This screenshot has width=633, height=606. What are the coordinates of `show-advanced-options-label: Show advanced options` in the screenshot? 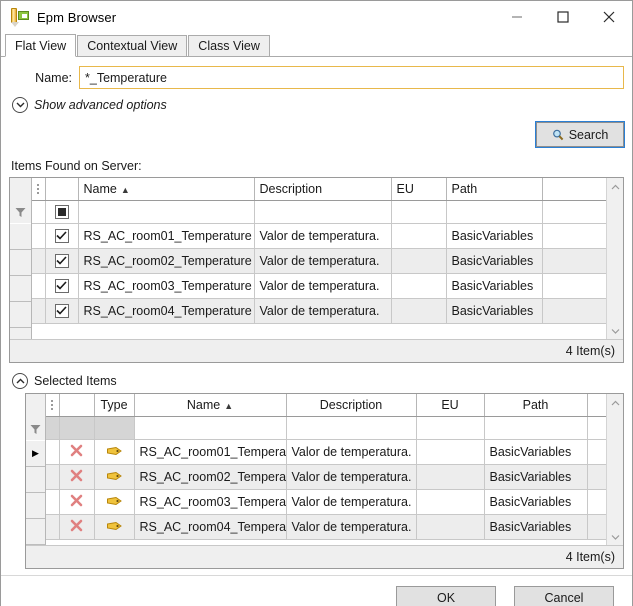 It's located at (100, 105).